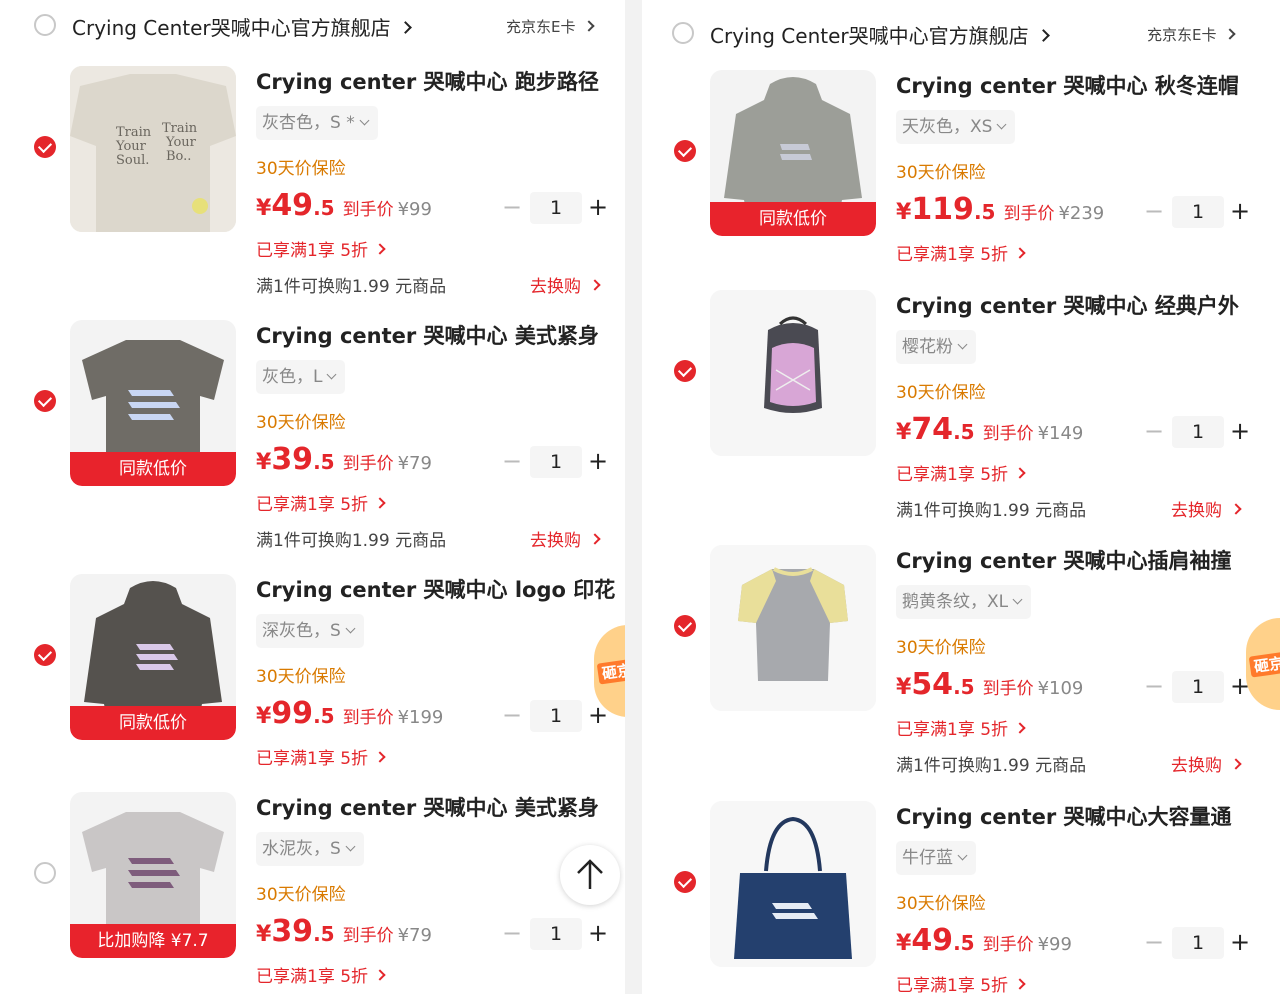  Describe the element at coordinates (153, 941) in the screenshot. I see `product-badge: 比加购降 ¥7.7` at that location.